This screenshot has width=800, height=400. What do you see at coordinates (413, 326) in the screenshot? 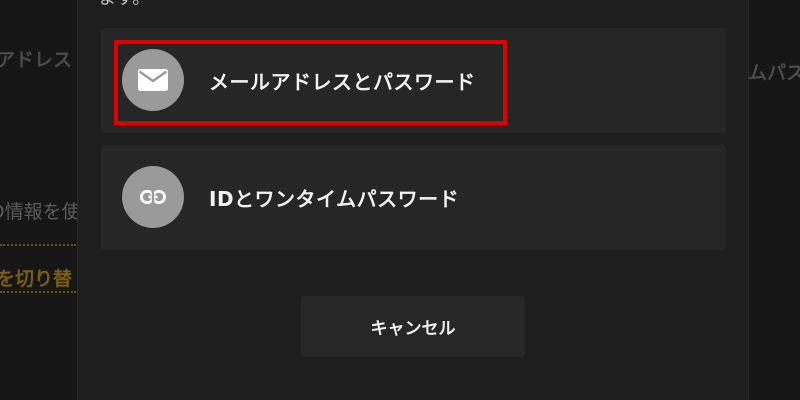
I see `cancel-button: キャンセル` at bounding box center [413, 326].